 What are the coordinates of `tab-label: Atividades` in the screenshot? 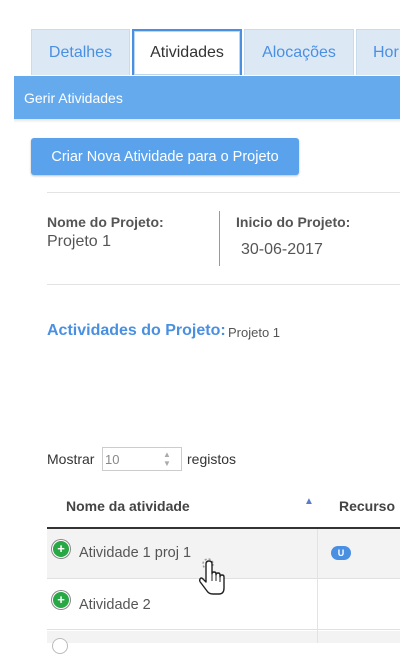 It's located at (187, 52).